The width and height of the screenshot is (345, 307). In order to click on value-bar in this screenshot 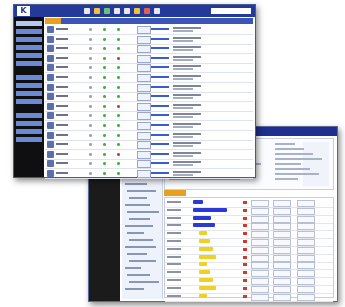, I will do `click(203, 295)`.